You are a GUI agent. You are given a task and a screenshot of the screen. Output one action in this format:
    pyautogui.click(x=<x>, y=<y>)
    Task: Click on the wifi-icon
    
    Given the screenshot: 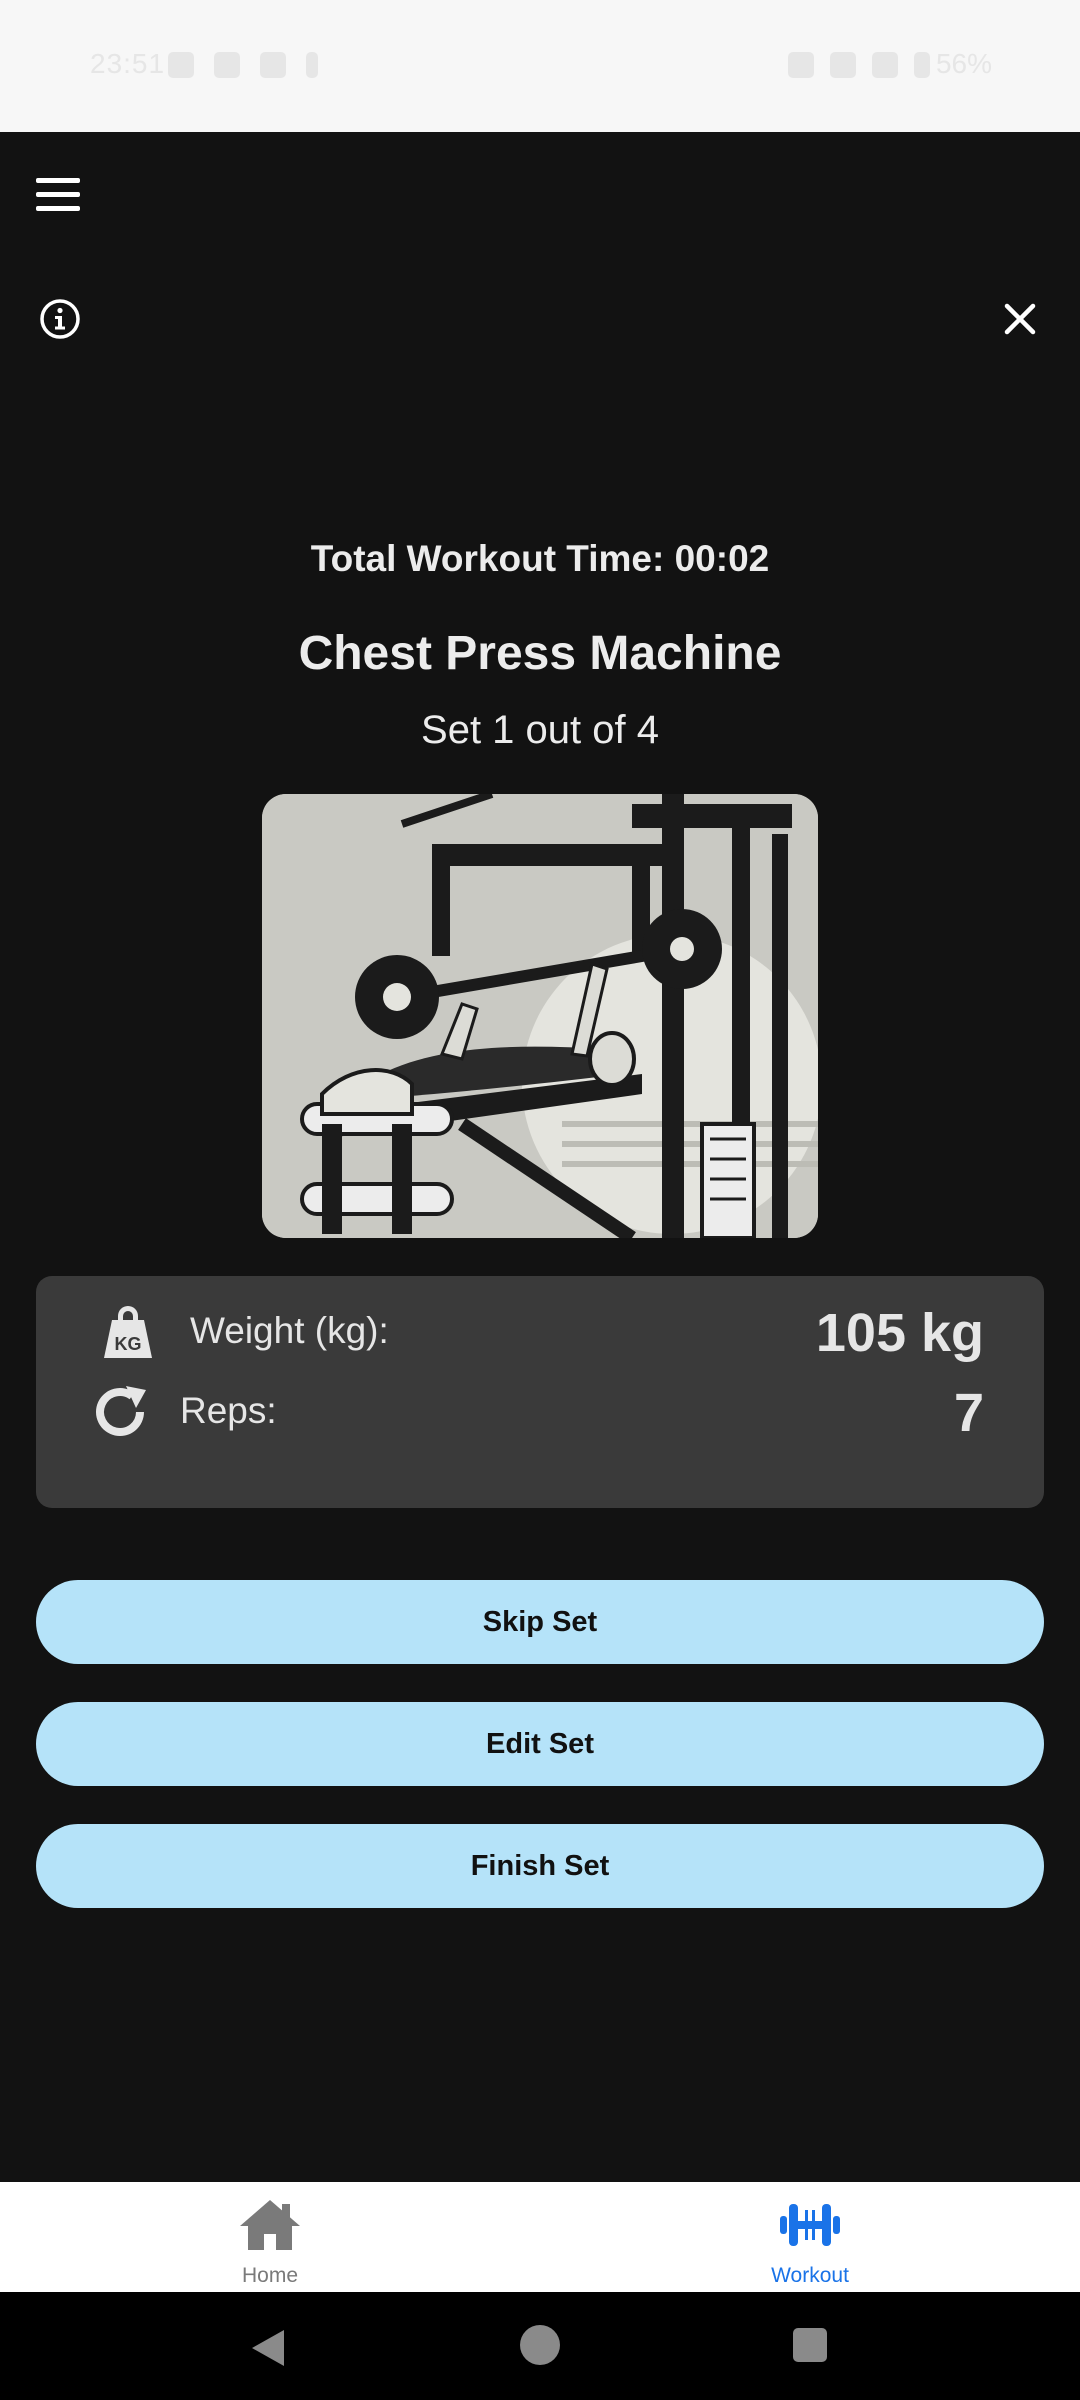 What is the action you would take?
    pyautogui.click(x=843, y=65)
    